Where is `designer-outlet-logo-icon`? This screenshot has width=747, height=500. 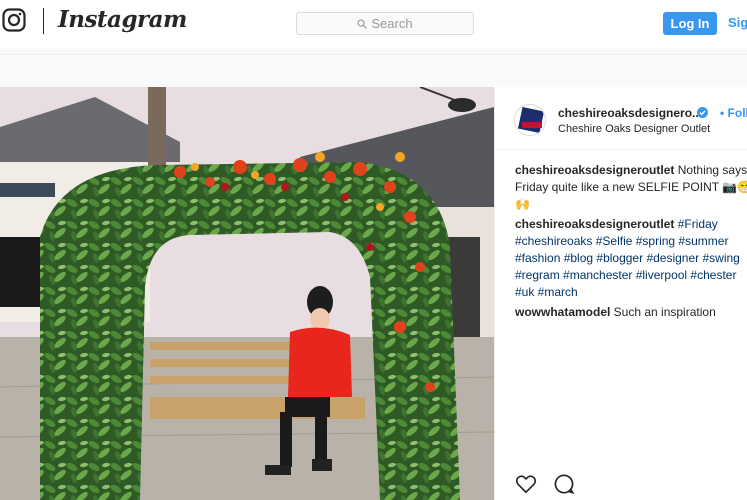
designer-outlet-logo-icon is located at coordinates (531, 120).